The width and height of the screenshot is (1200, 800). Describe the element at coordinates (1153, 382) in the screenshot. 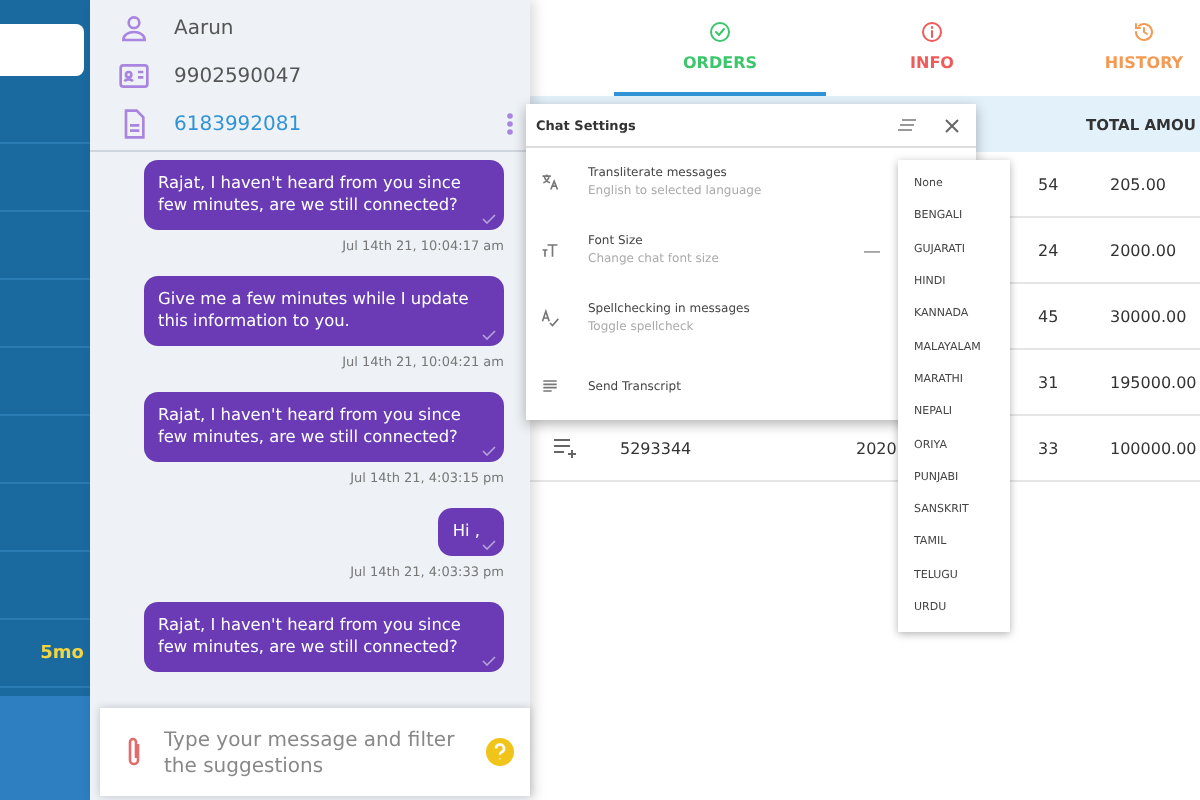

I see `table-cell: 195000.00` at that location.